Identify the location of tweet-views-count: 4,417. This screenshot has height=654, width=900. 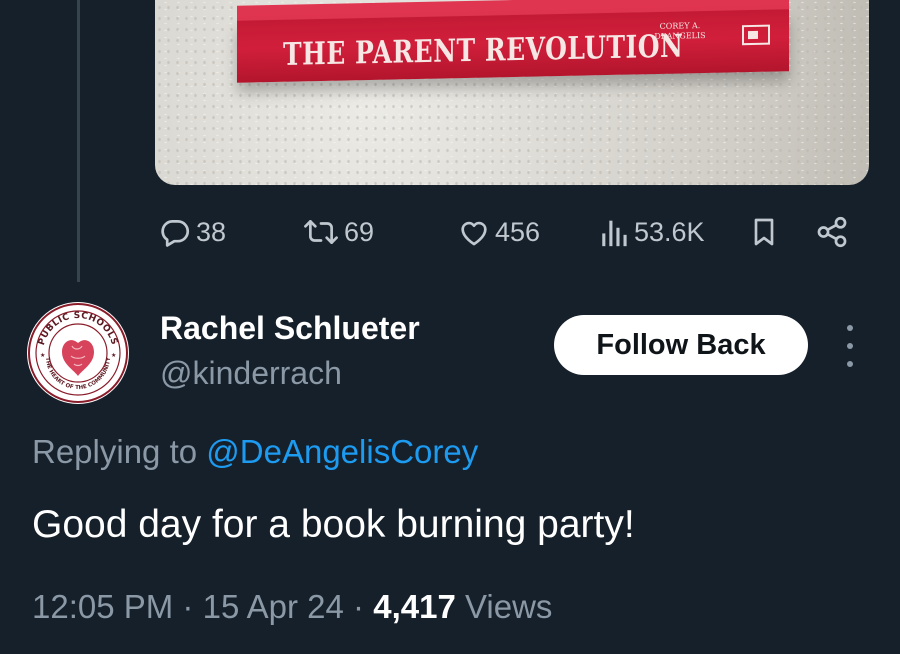
(414, 606).